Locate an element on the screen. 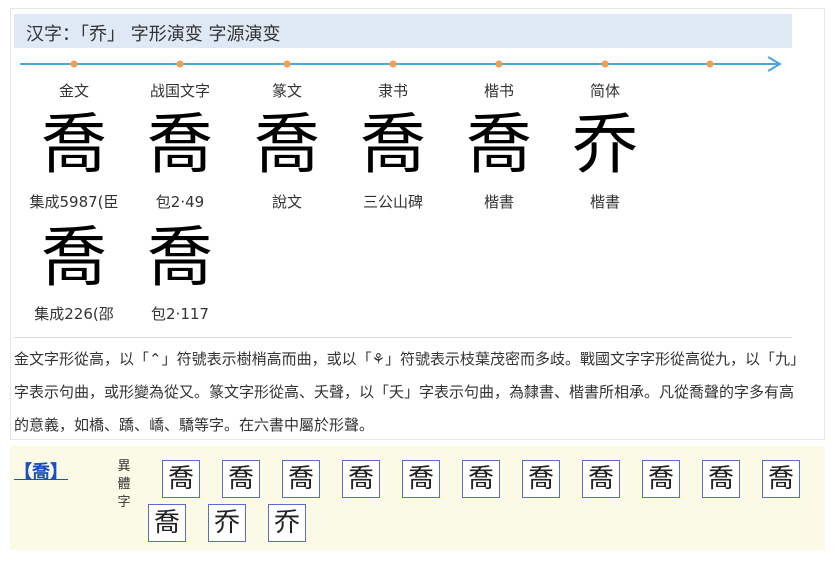 The width and height of the screenshot is (835, 561). glyph-seal: 喬 is located at coordinates (287, 144).